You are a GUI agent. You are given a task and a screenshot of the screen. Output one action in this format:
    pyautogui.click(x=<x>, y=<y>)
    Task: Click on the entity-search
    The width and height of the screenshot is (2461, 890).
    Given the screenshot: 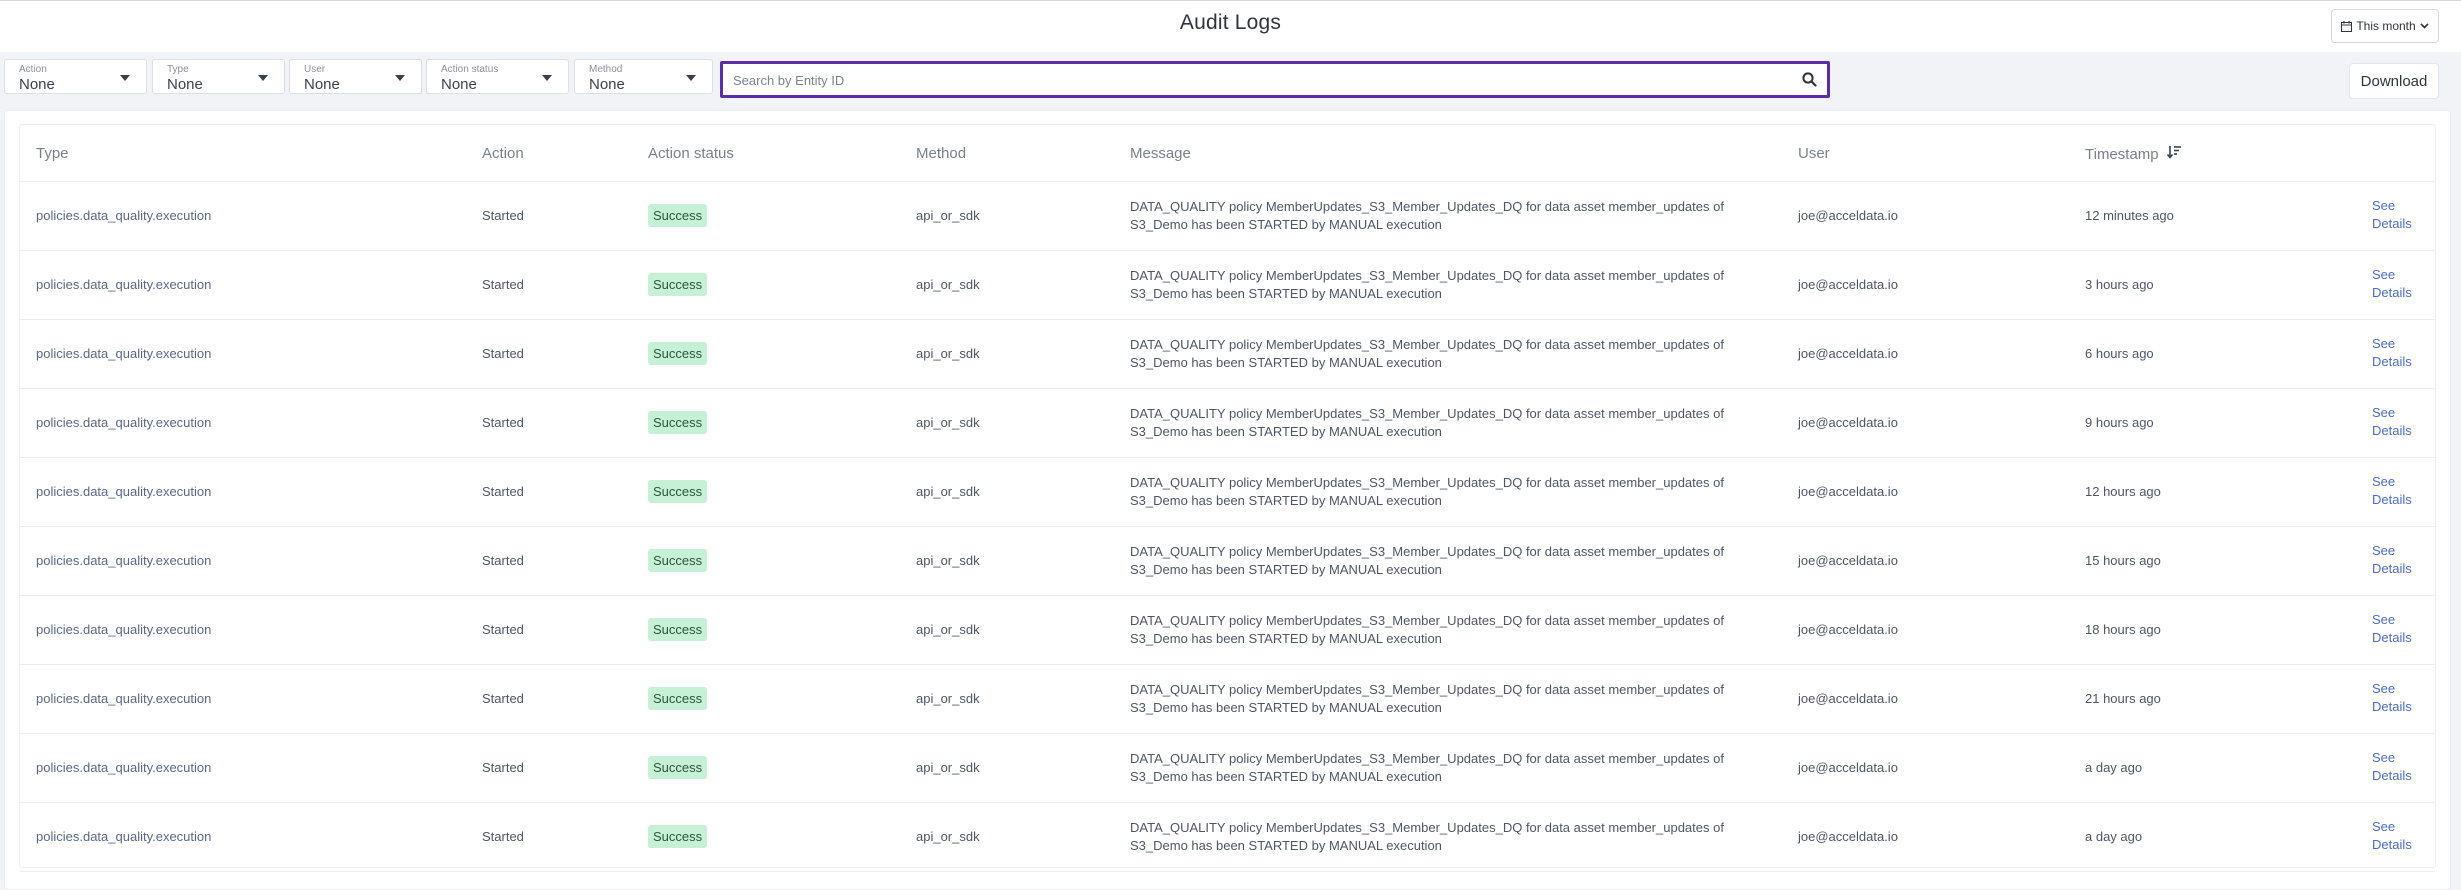 What is the action you would take?
    pyautogui.click(x=1275, y=79)
    